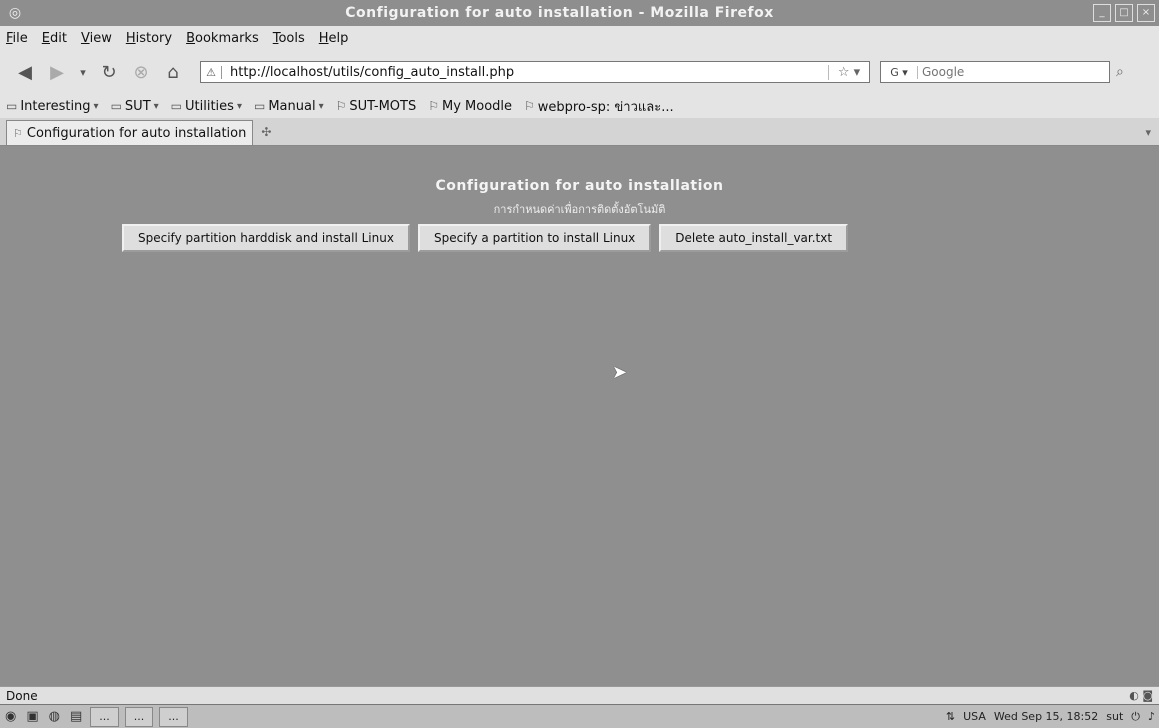  Describe the element at coordinates (620, 372) in the screenshot. I see `mouse-cursor-icon: ➤` at that location.